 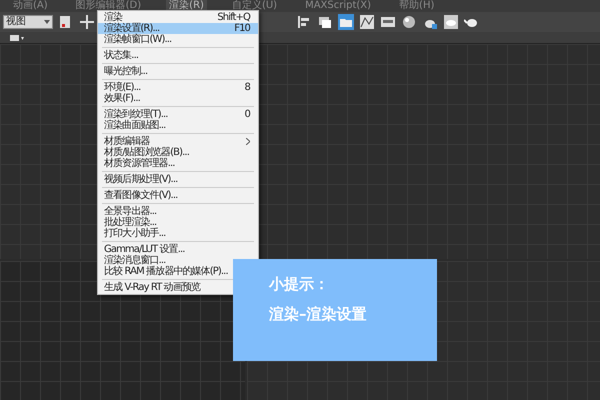 I want to click on tip-title: 小提示：, so click(x=299, y=284).